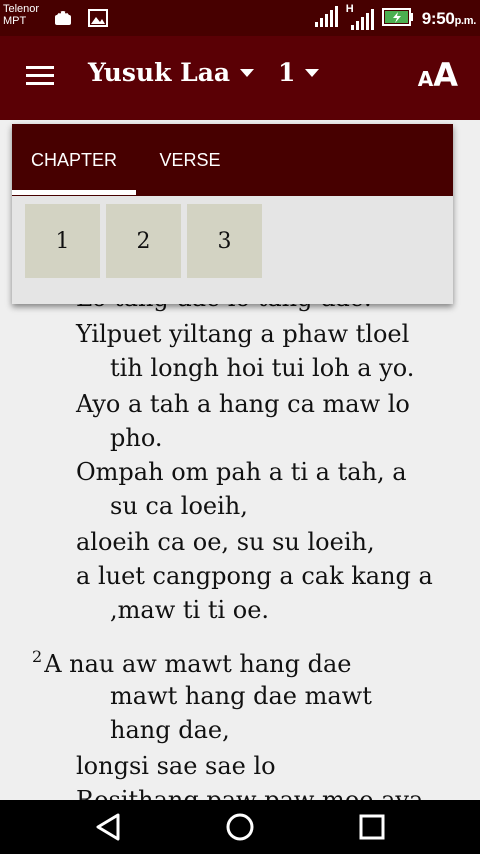 This screenshot has height=854, width=480. I want to click on menu-button, so click(40, 79).